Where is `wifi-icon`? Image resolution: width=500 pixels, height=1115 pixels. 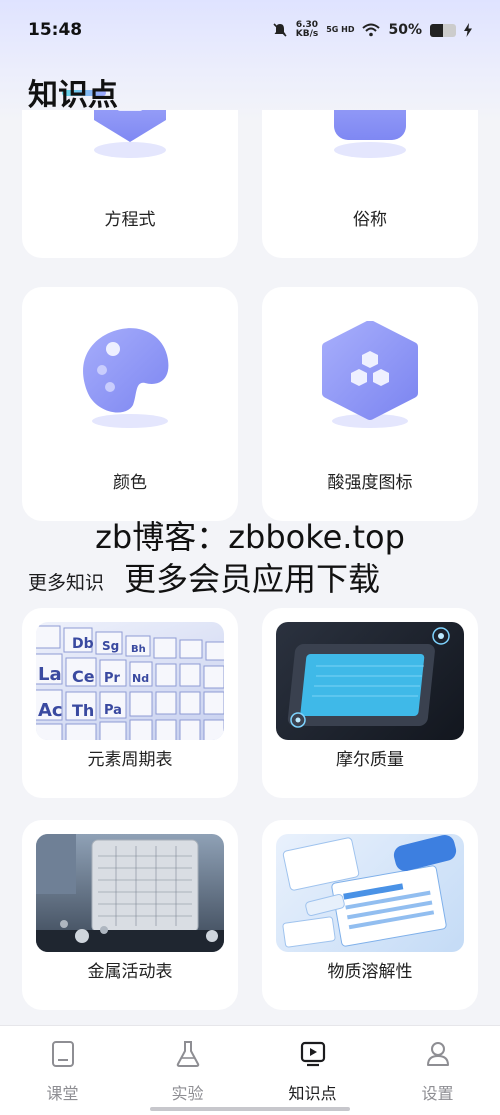
wifi-icon is located at coordinates (371, 30).